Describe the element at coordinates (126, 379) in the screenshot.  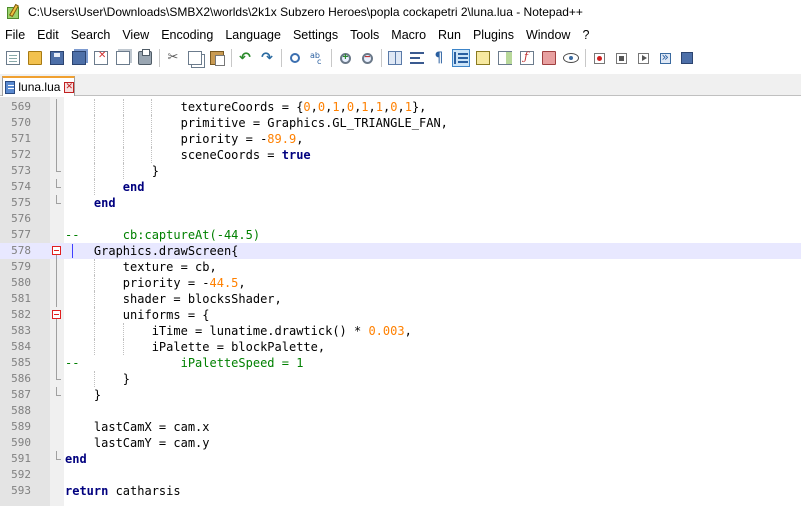
I see `code-text: }` at that location.